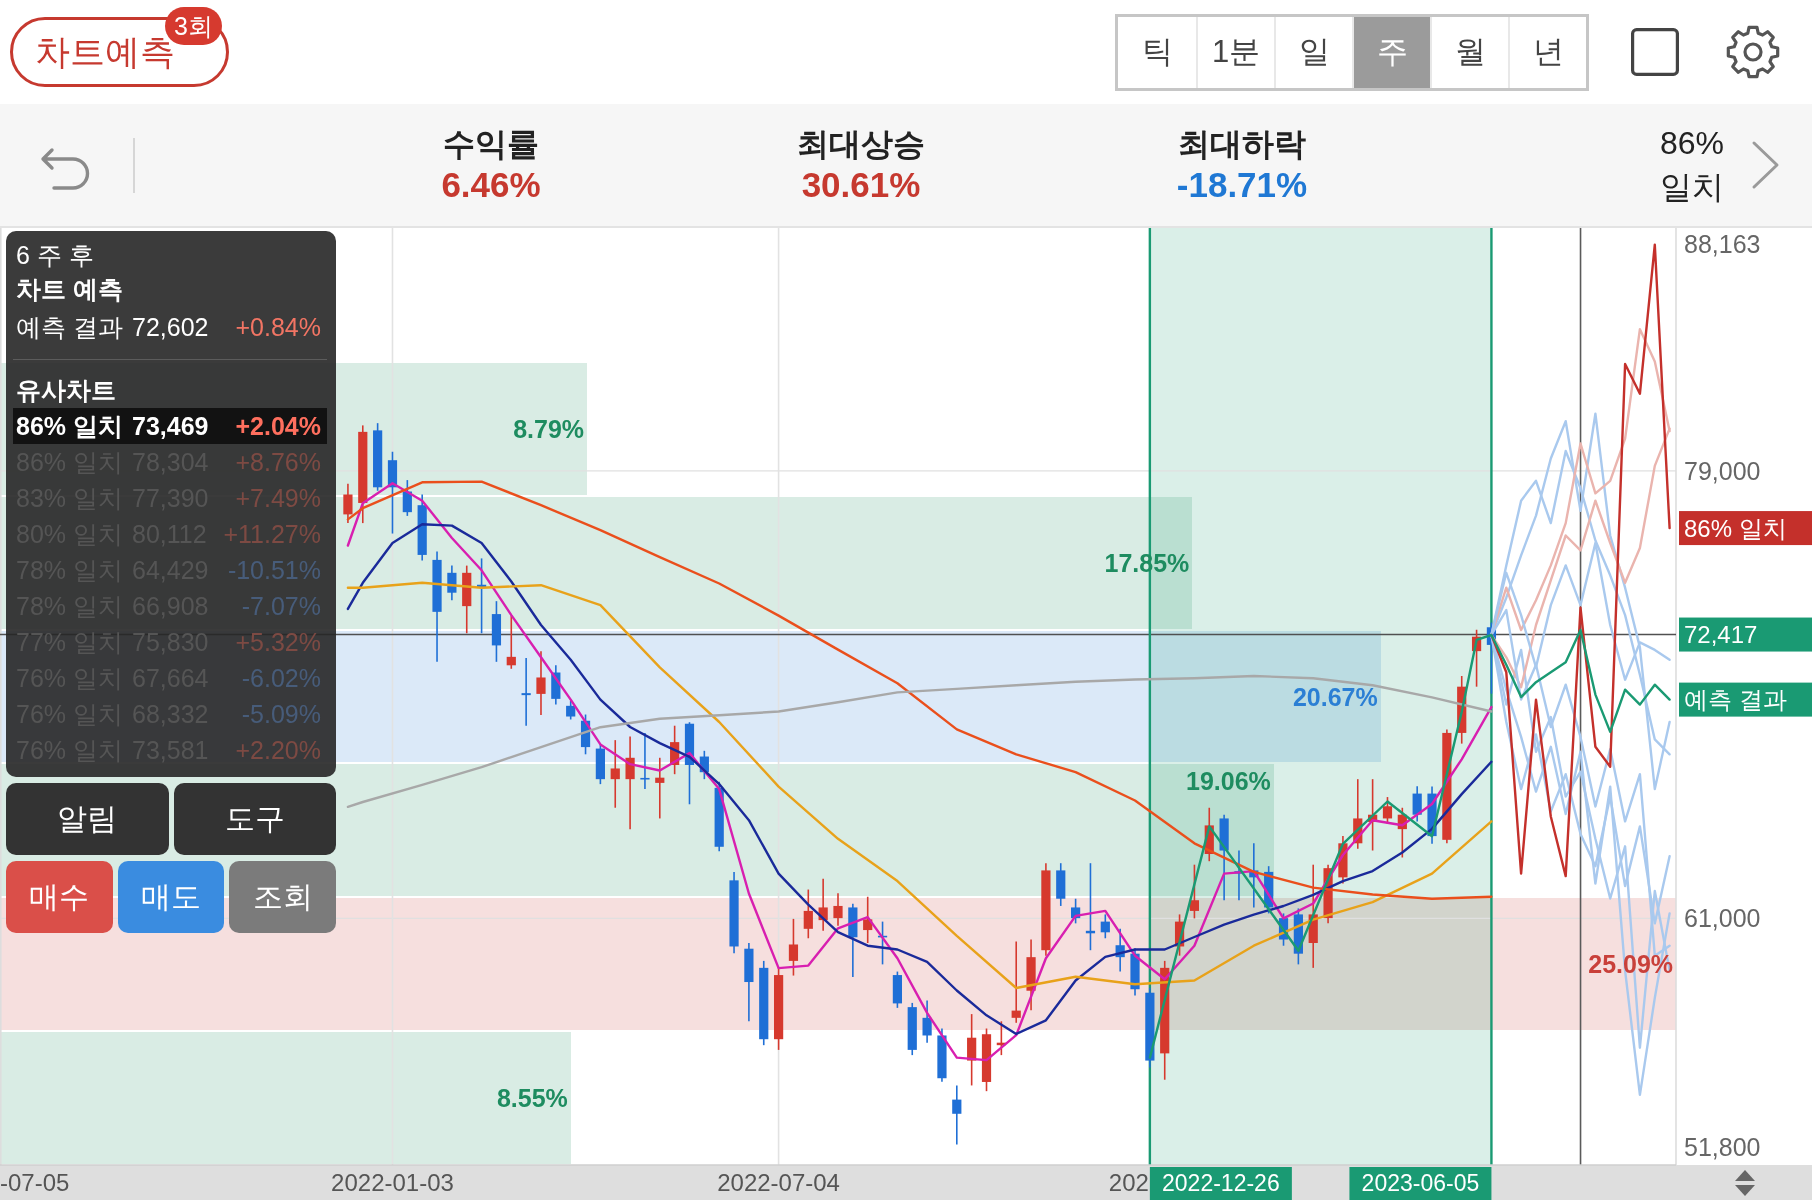  I want to click on change-text: -10.51%, so click(274, 570).